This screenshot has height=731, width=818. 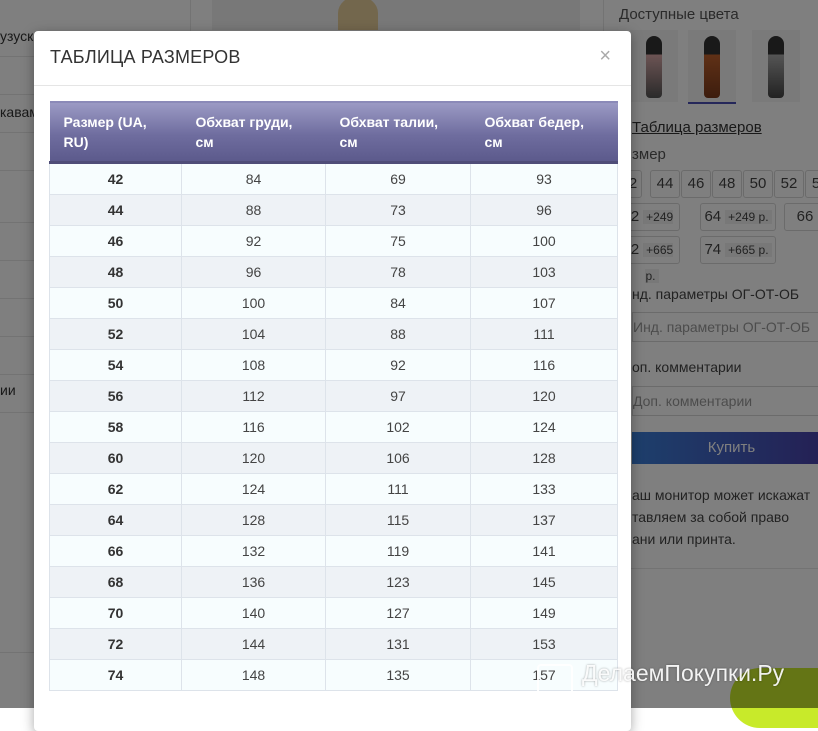 I want to click on measure-cell: 102, so click(x=398, y=427).